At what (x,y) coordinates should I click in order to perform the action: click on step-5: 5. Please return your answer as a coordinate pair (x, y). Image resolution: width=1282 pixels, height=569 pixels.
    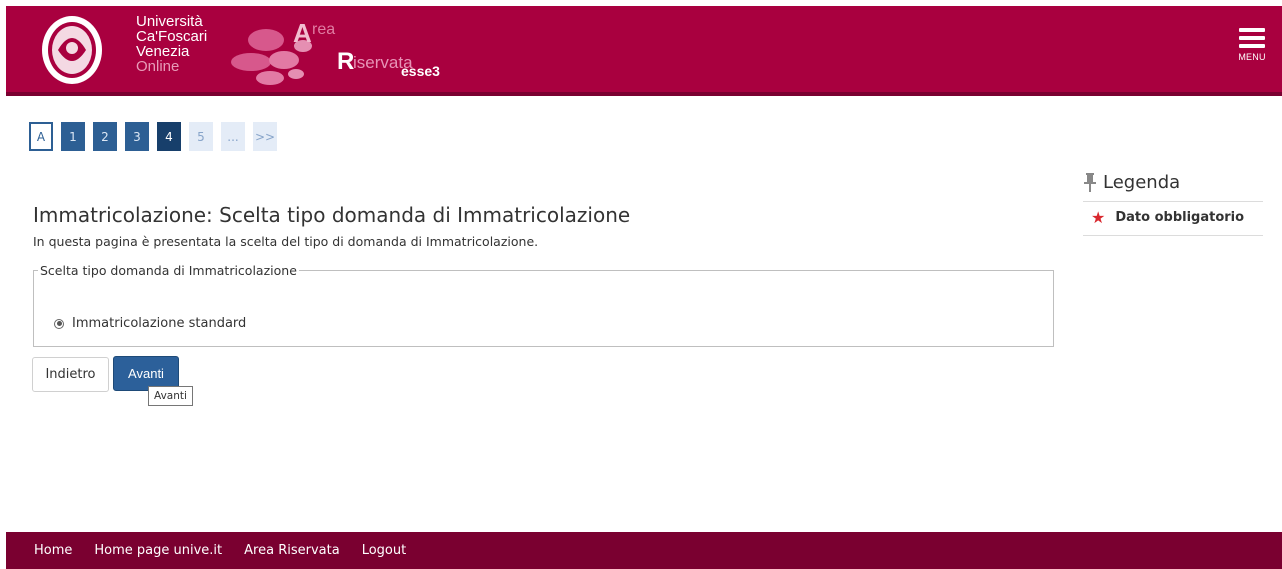
    Looking at the image, I should click on (201, 136).